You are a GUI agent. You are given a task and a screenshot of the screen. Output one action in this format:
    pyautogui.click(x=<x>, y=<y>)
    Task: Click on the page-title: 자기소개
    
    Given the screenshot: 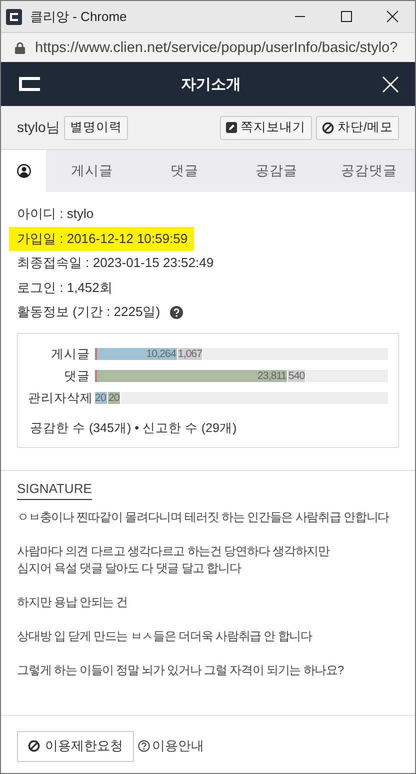 What is the action you would take?
    pyautogui.click(x=211, y=84)
    